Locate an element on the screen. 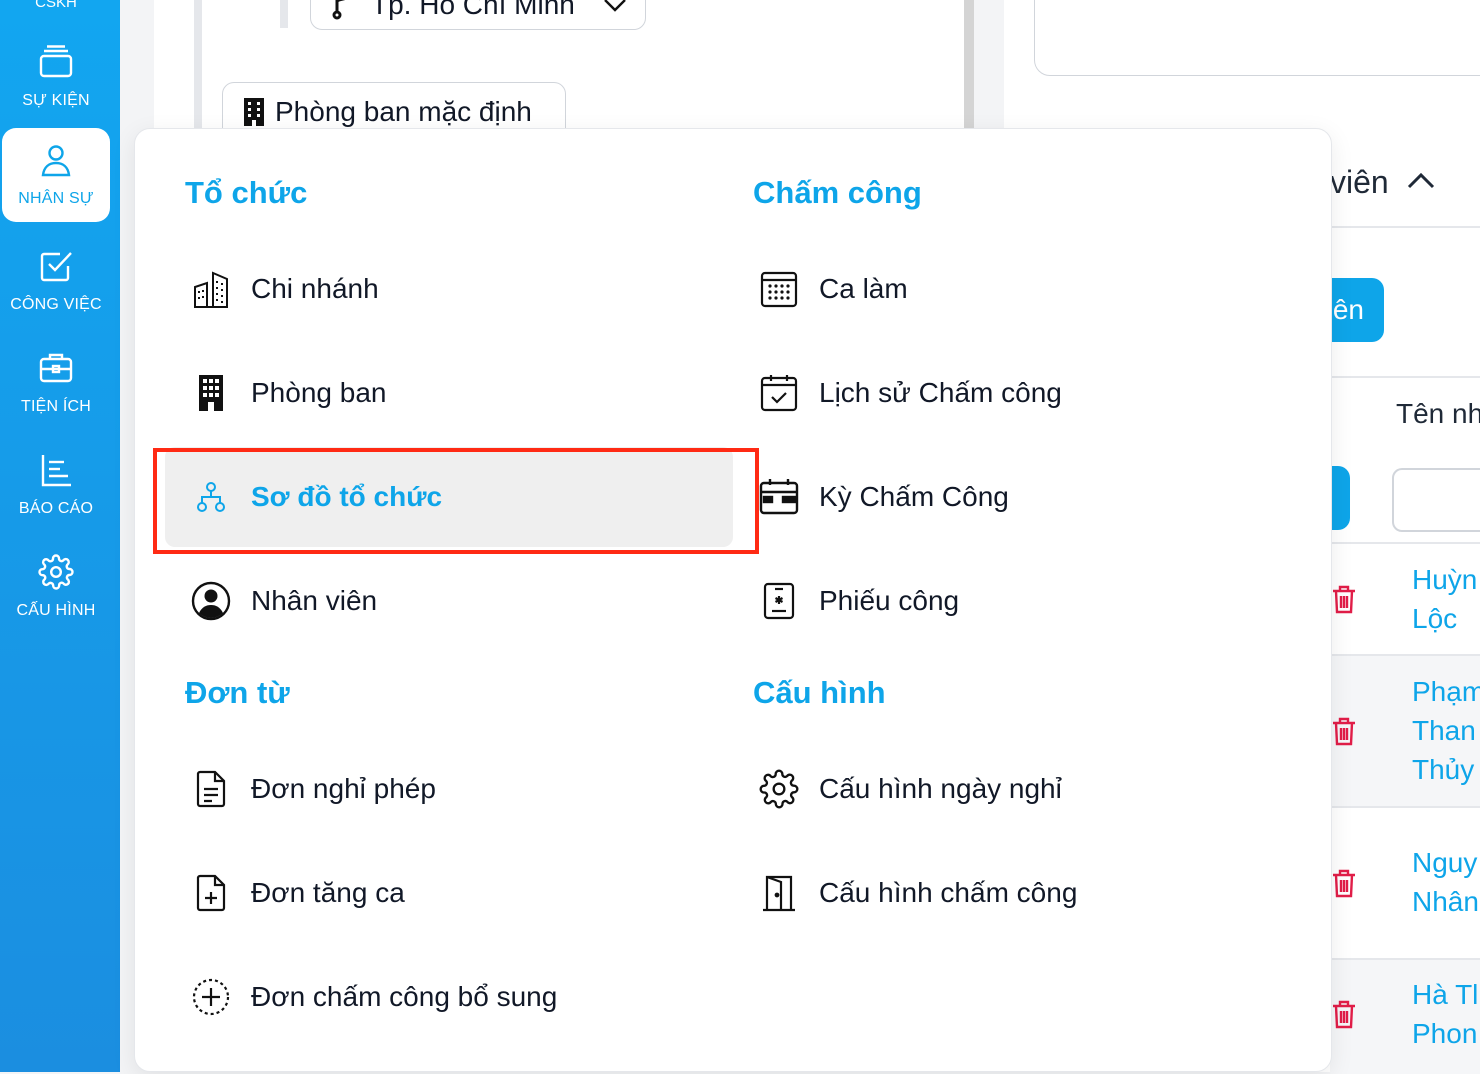  menu-item-ca-lam: Ca làm is located at coordinates (1029, 289).